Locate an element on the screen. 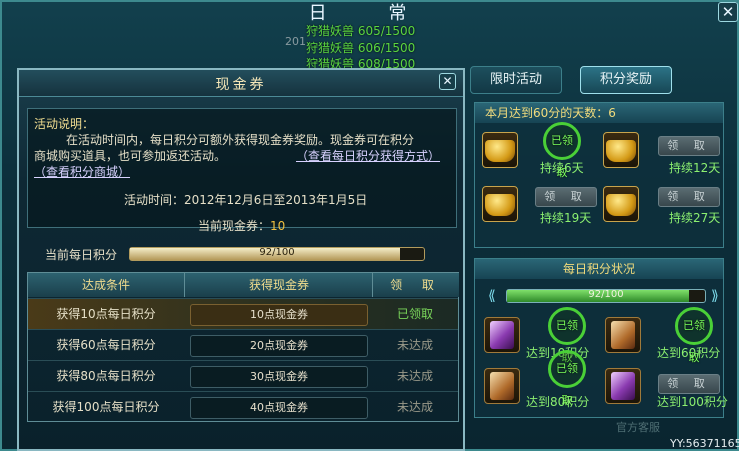 The height and width of the screenshot is (451, 739). table-header-reward: 获得现金券 is located at coordinates (278, 285).